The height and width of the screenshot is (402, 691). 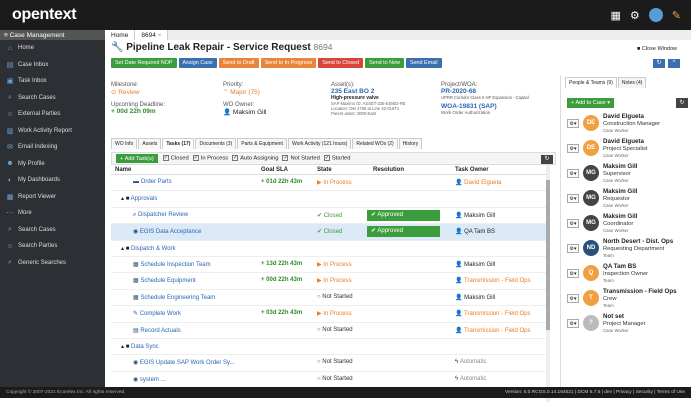 What do you see at coordinates (547, 159) in the screenshot?
I see `refresh-icon: ↻` at bounding box center [547, 159].